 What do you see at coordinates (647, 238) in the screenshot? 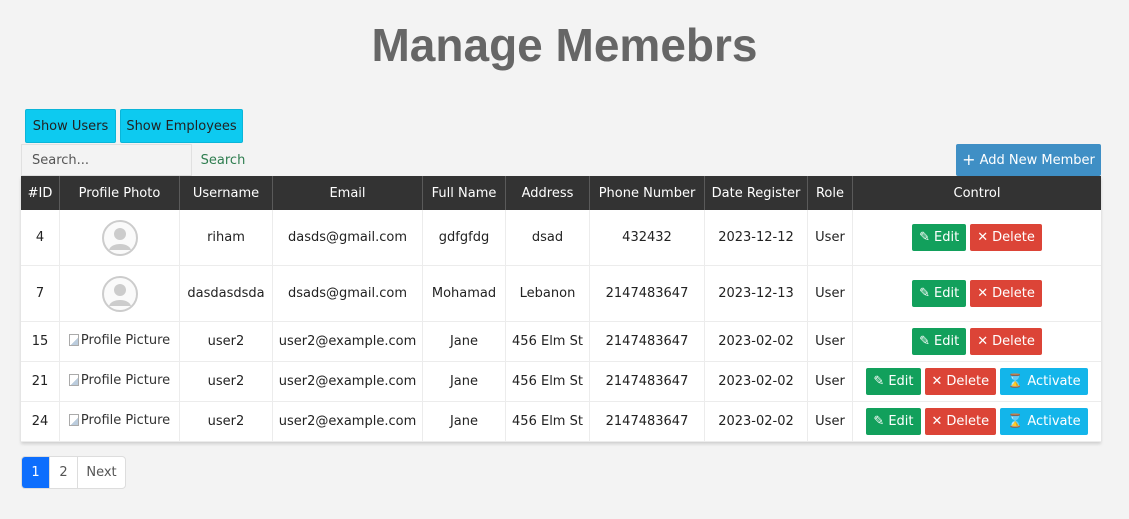
I see `cell-phone: 432432` at bounding box center [647, 238].